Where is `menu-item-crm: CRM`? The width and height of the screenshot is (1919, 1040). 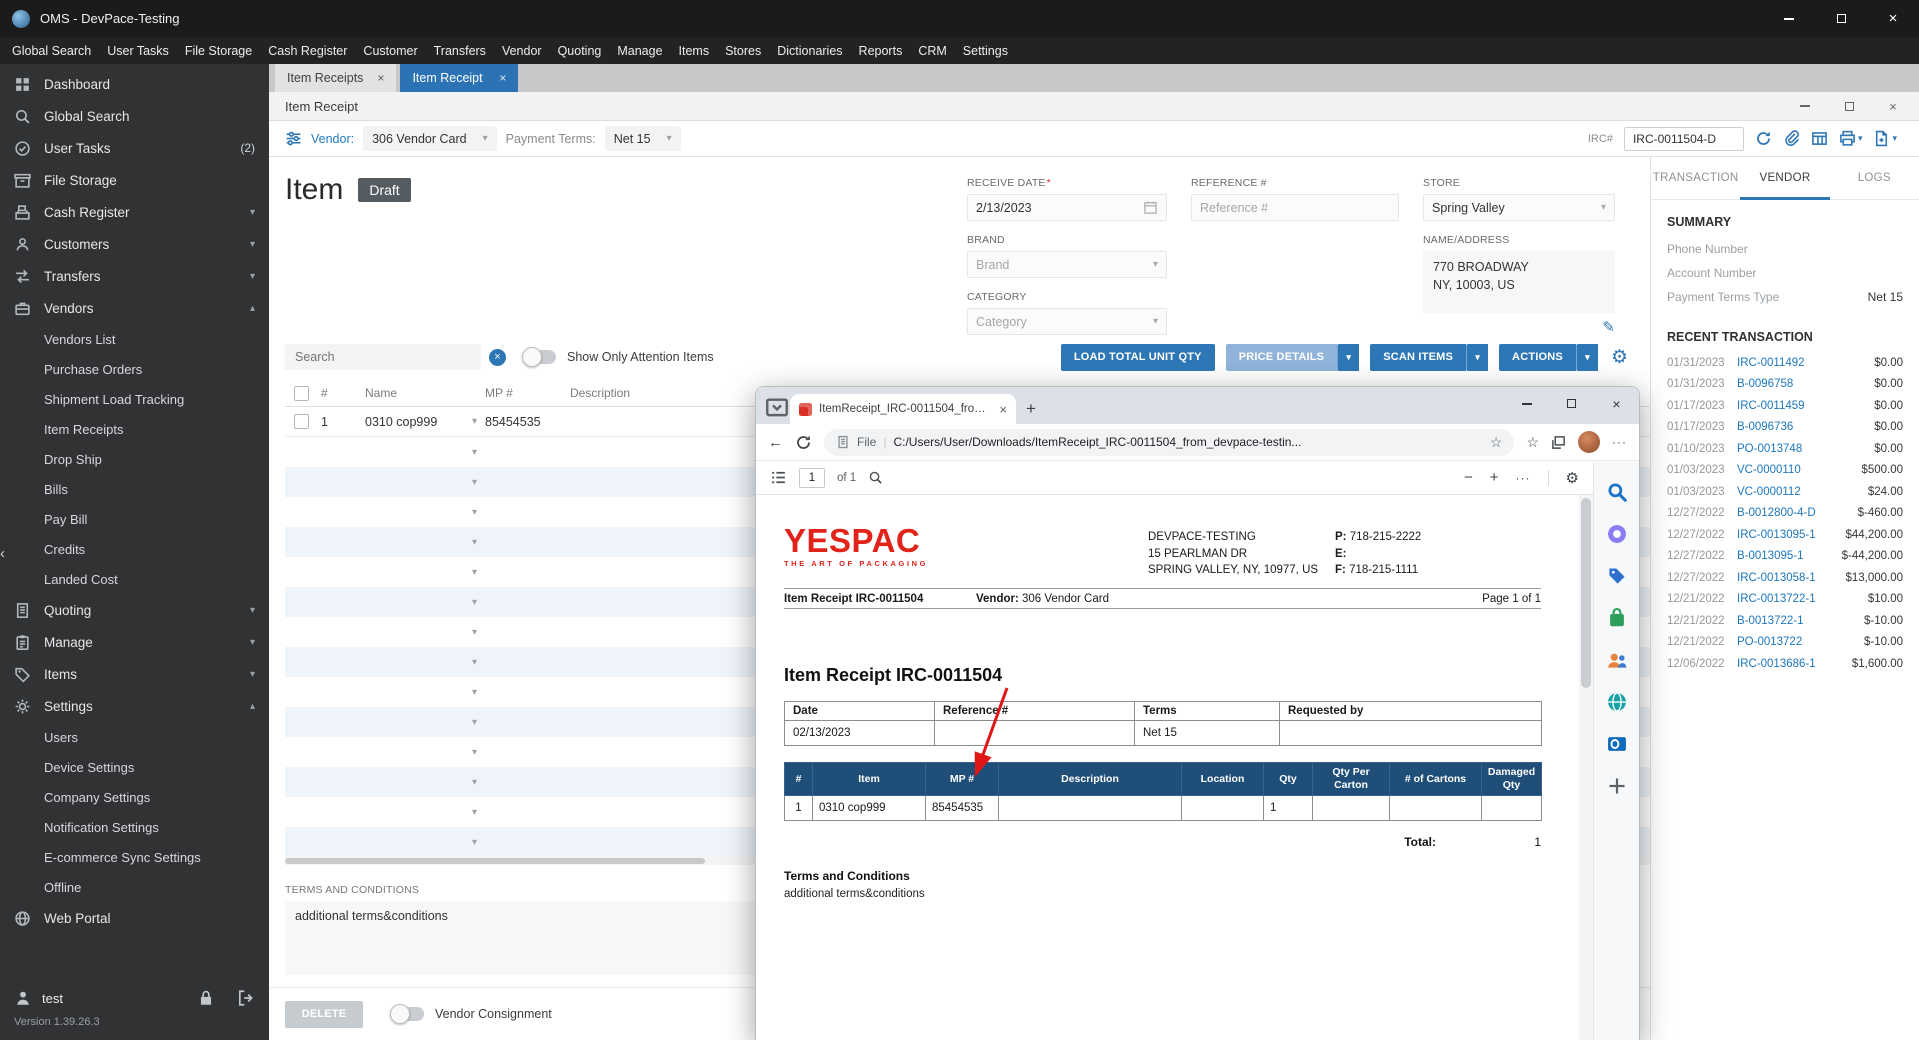
menu-item-crm: CRM is located at coordinates (932, 50).